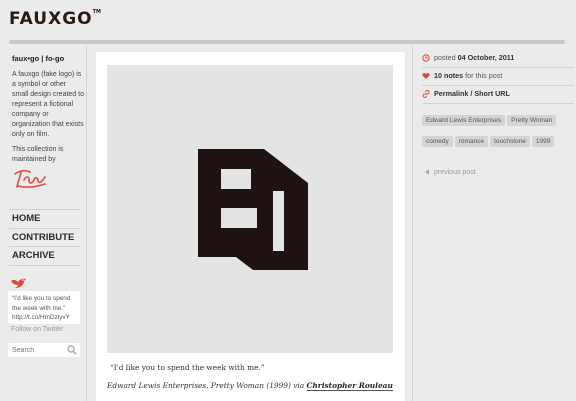 The width and height of the screenshot is (576, 401). I want to click on tag: Pretty Woman, so click(532, 120).